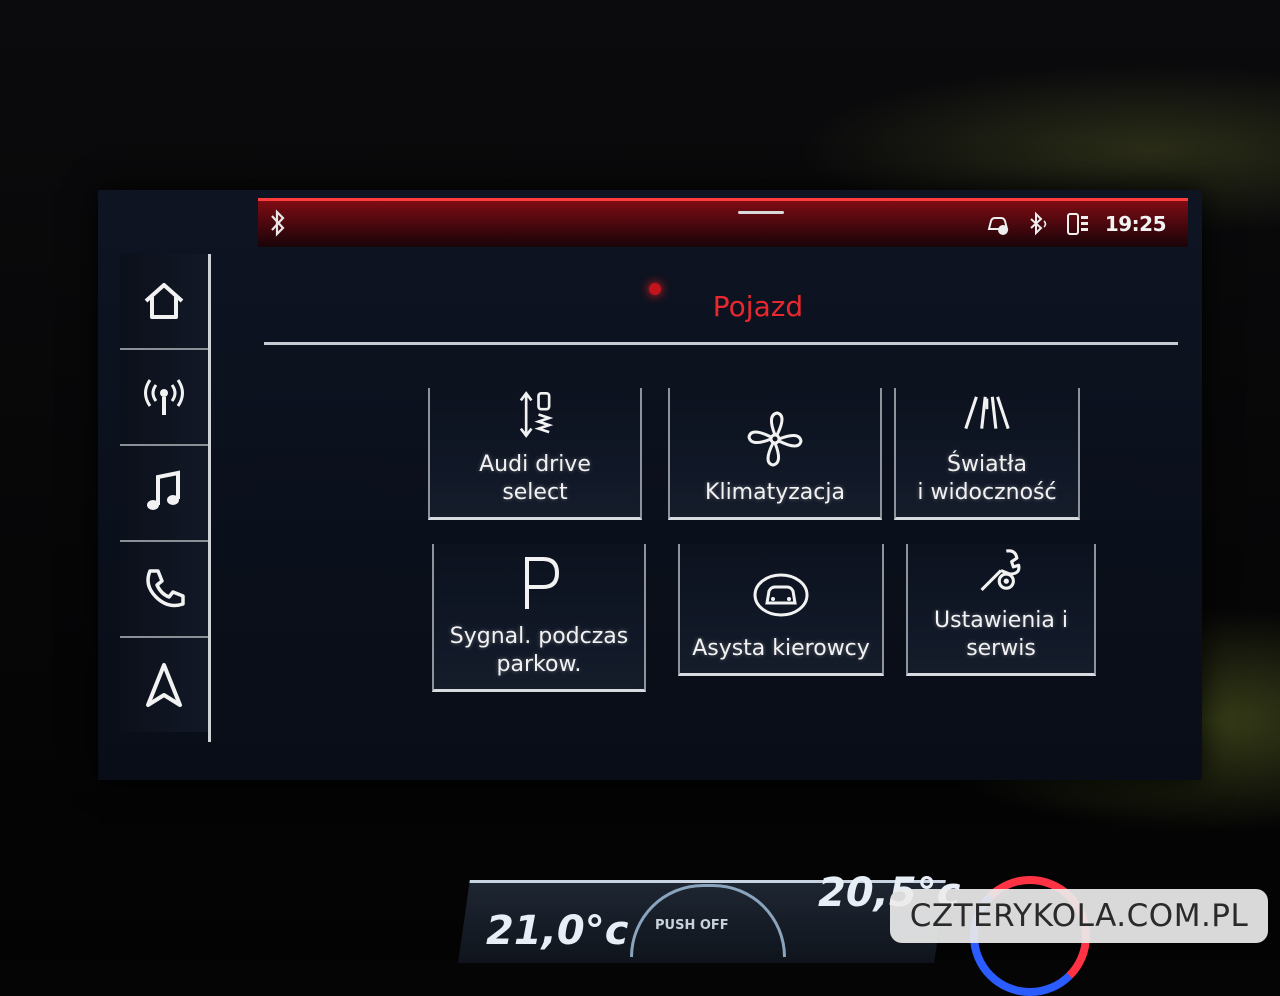 The height and width of the screenshot is (996, 1280). I want to click on phone-icon, so click(165, 588).